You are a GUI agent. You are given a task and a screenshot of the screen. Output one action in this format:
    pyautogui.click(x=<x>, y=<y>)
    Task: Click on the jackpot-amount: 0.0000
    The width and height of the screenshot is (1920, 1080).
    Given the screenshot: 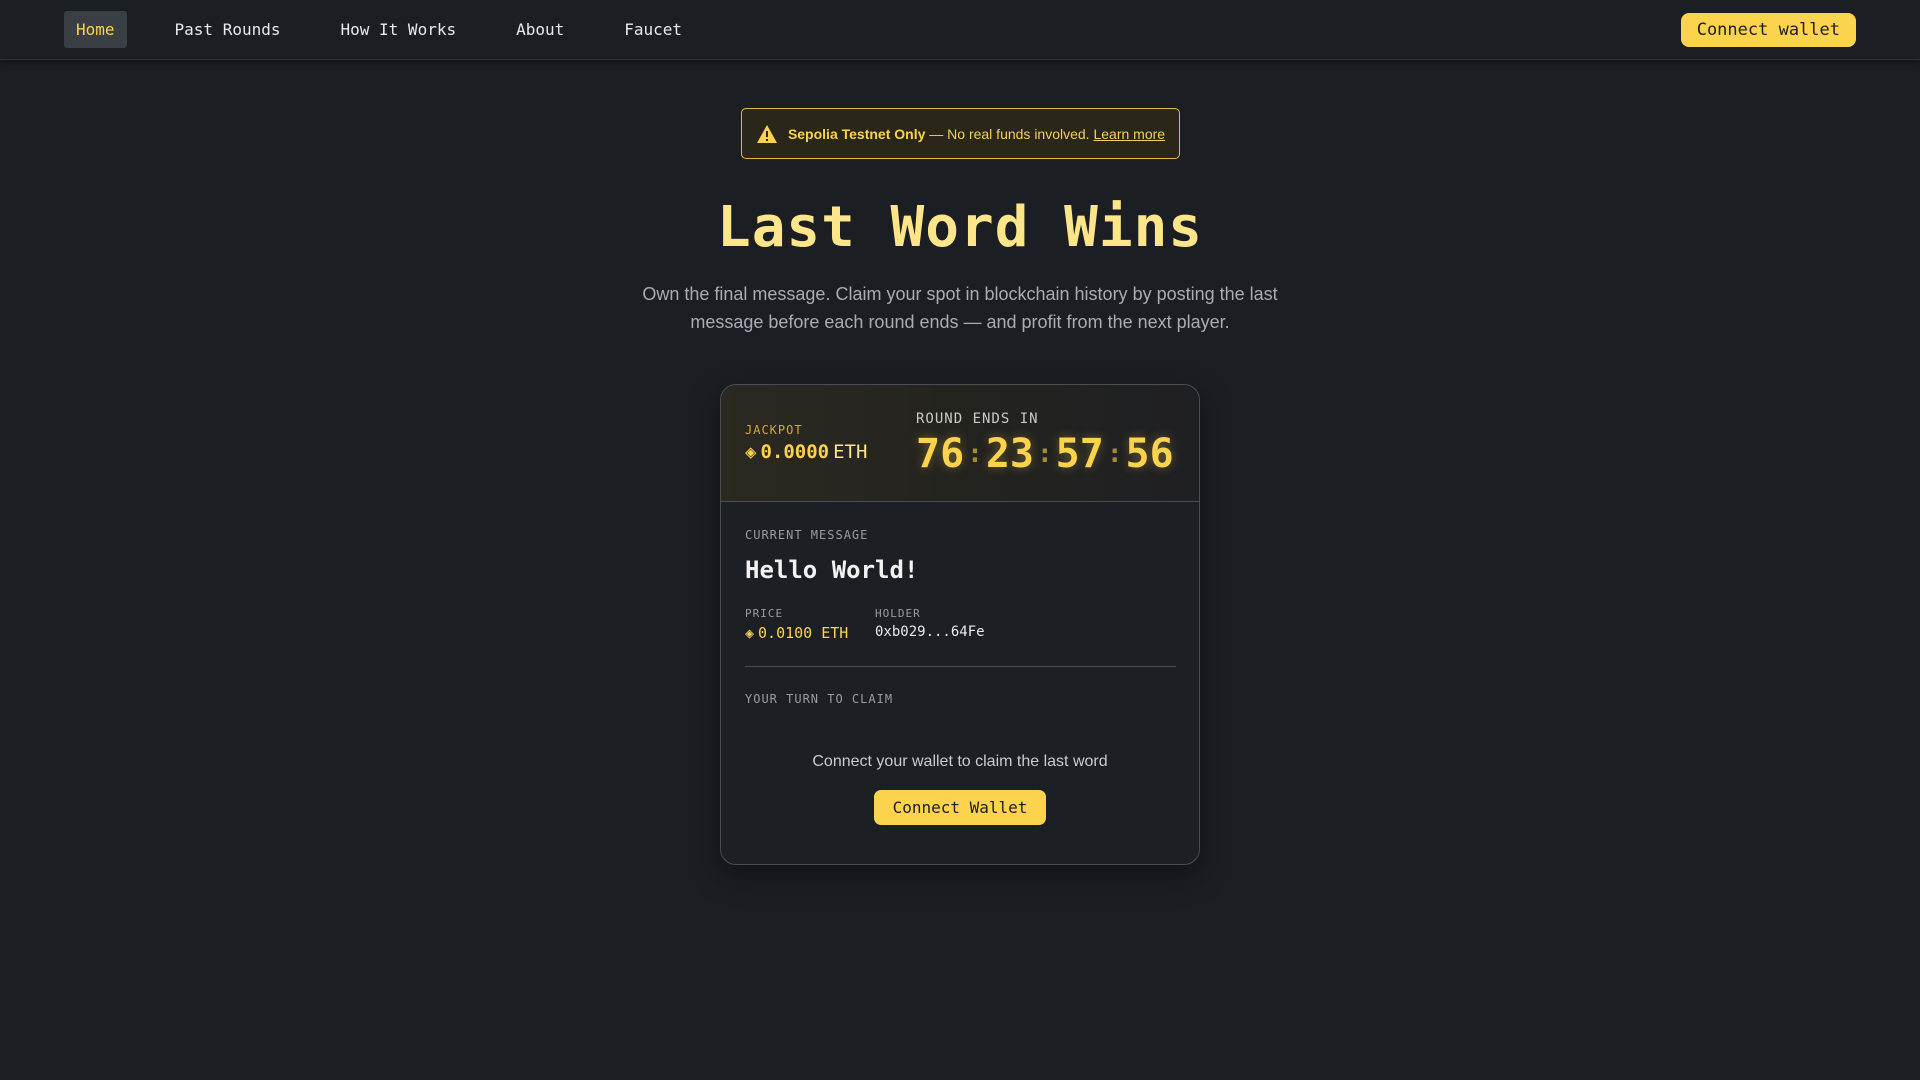 What is the action you would take?
    pyautogui.click(x=795, y=452)
    